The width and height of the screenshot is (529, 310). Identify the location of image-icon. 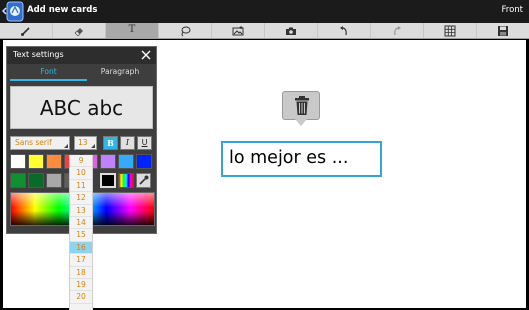
(238, 30).